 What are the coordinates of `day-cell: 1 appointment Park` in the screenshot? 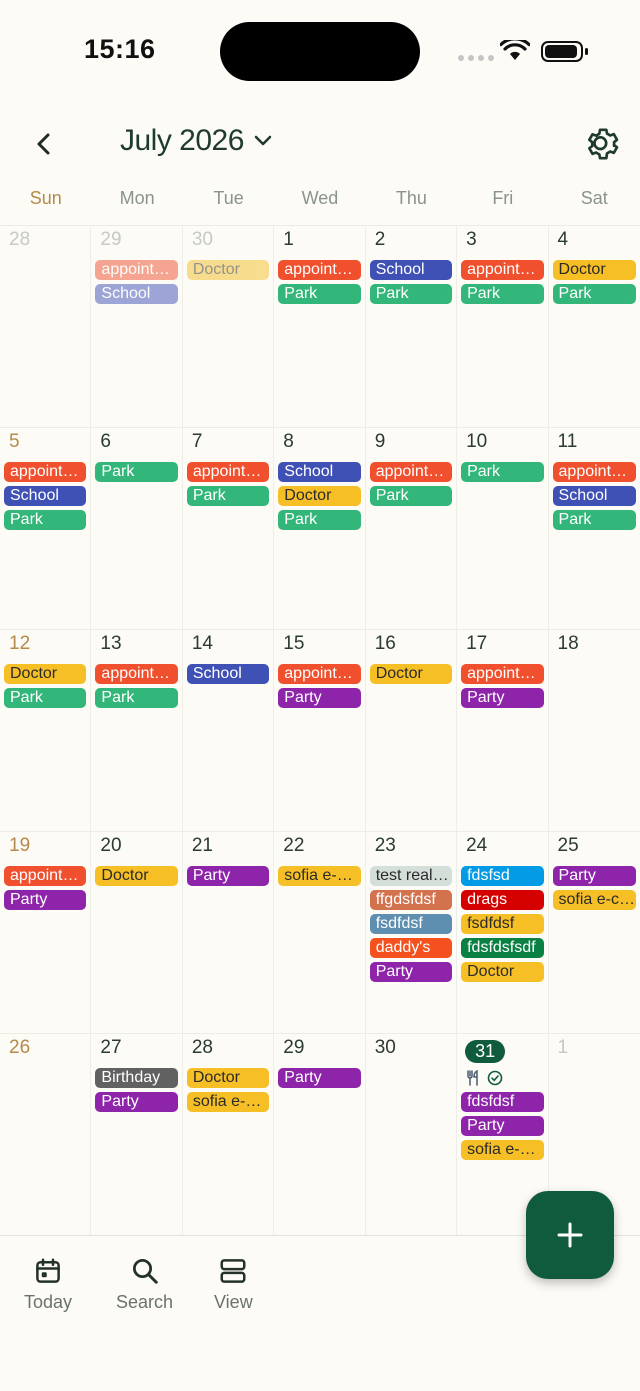 It's located at (320, 326).